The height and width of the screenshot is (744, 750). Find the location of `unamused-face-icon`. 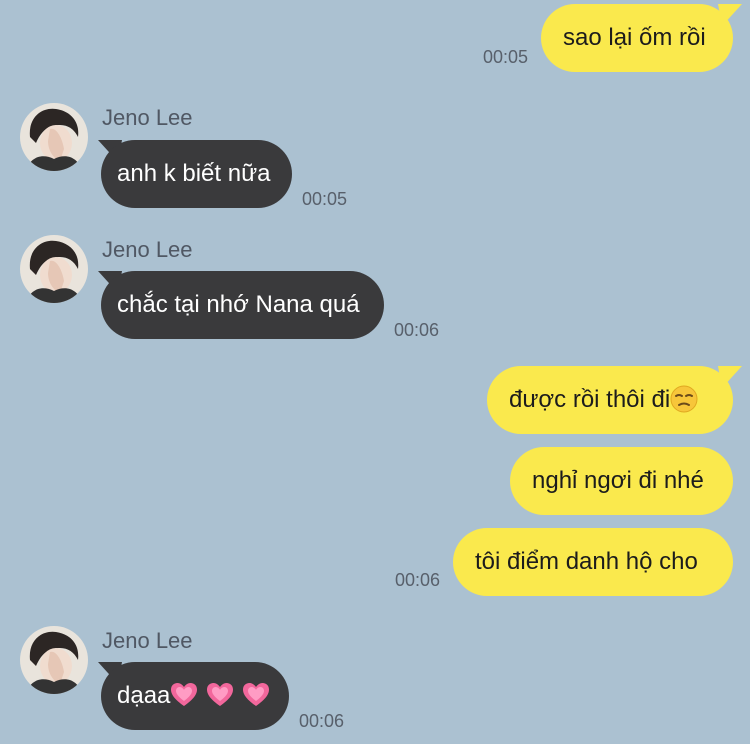

unamused-face-icon is located at coordinates (684, 399).